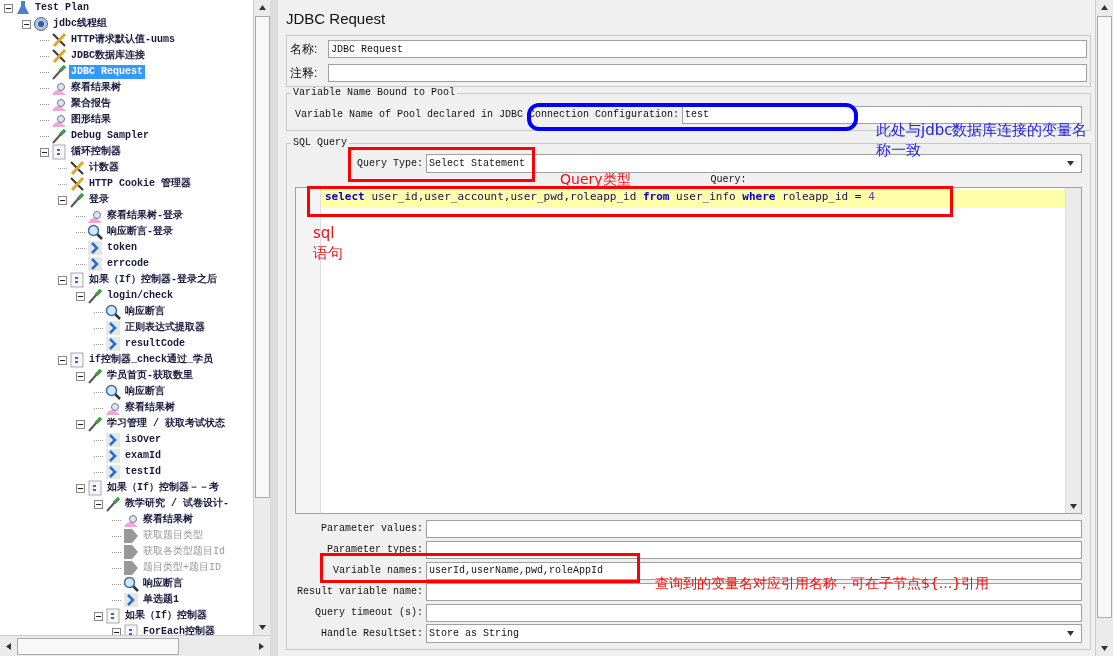 The image size is (1113, 656). What do you see at coordinates (96, 152) in the screenshot?
I see `tree-item: 循环控制器` at bounding box center [96, 152].